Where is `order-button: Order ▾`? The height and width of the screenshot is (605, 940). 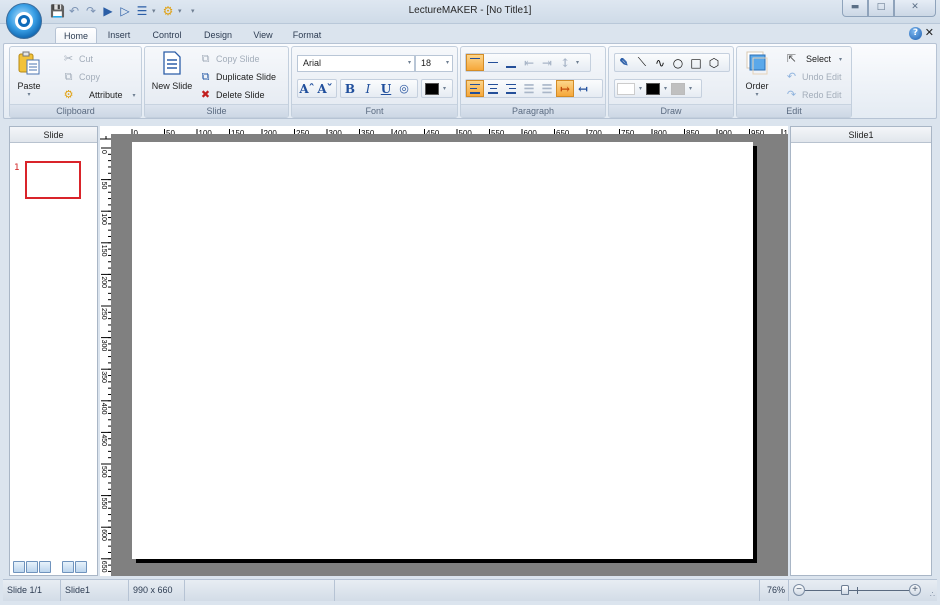 order-button: Order ▾ is located at coordinates (757, 74).